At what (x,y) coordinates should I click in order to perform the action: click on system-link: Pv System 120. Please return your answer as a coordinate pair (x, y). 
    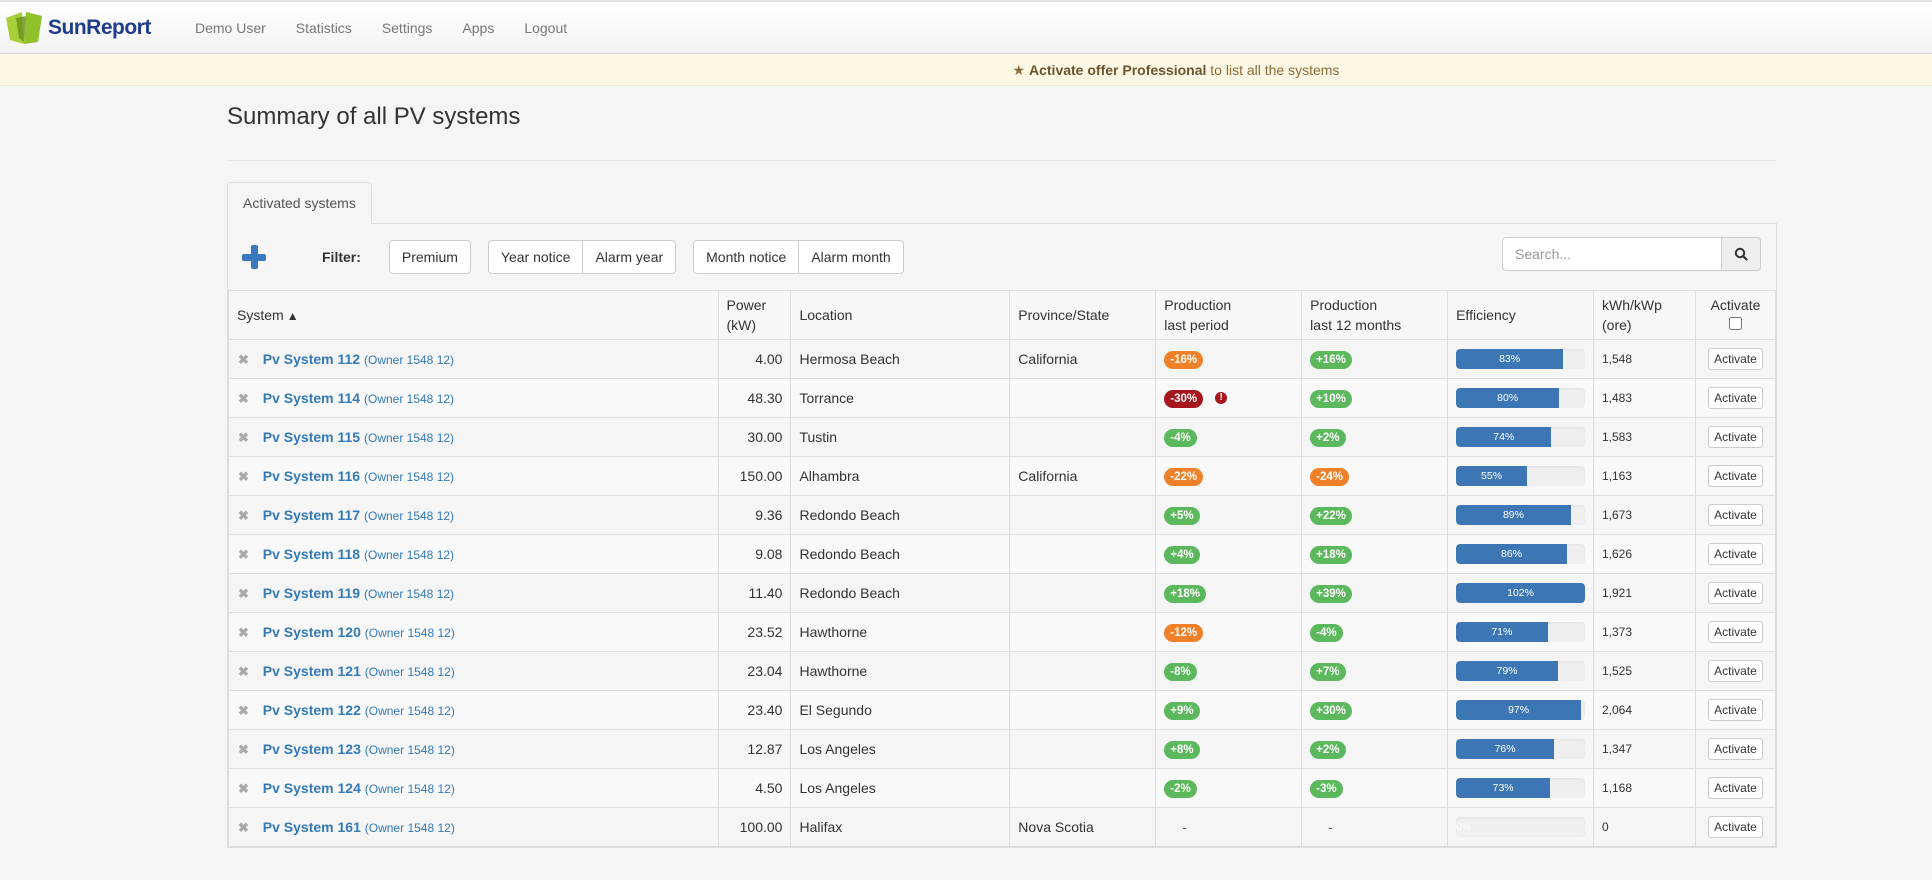
    Looking at the image, I should click on (312, 632).